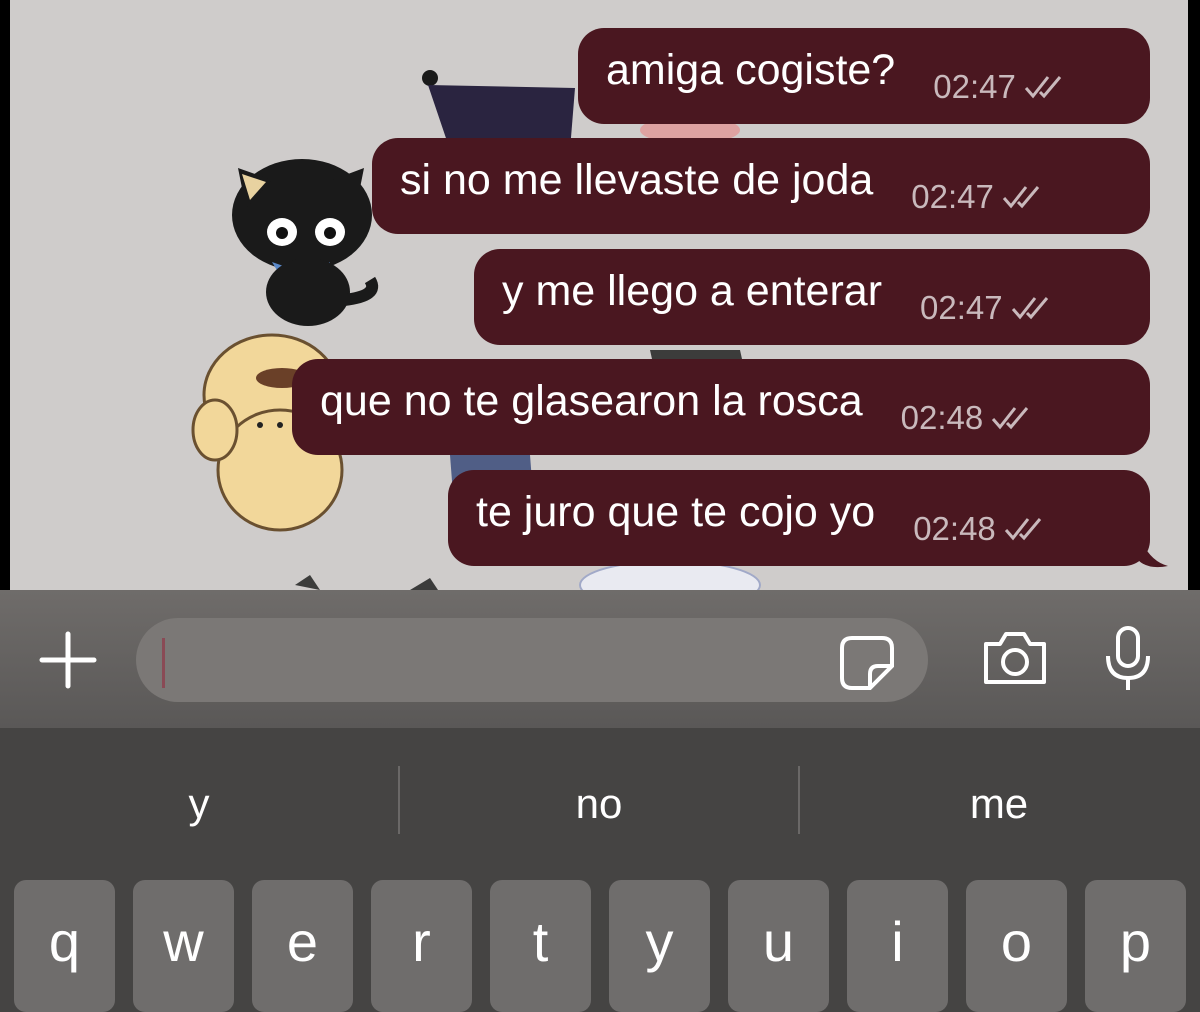  What do you see at coordinates (599, 804) in the screenshot?
I see `suggestion-item: no` at bounding box center [599, 804].